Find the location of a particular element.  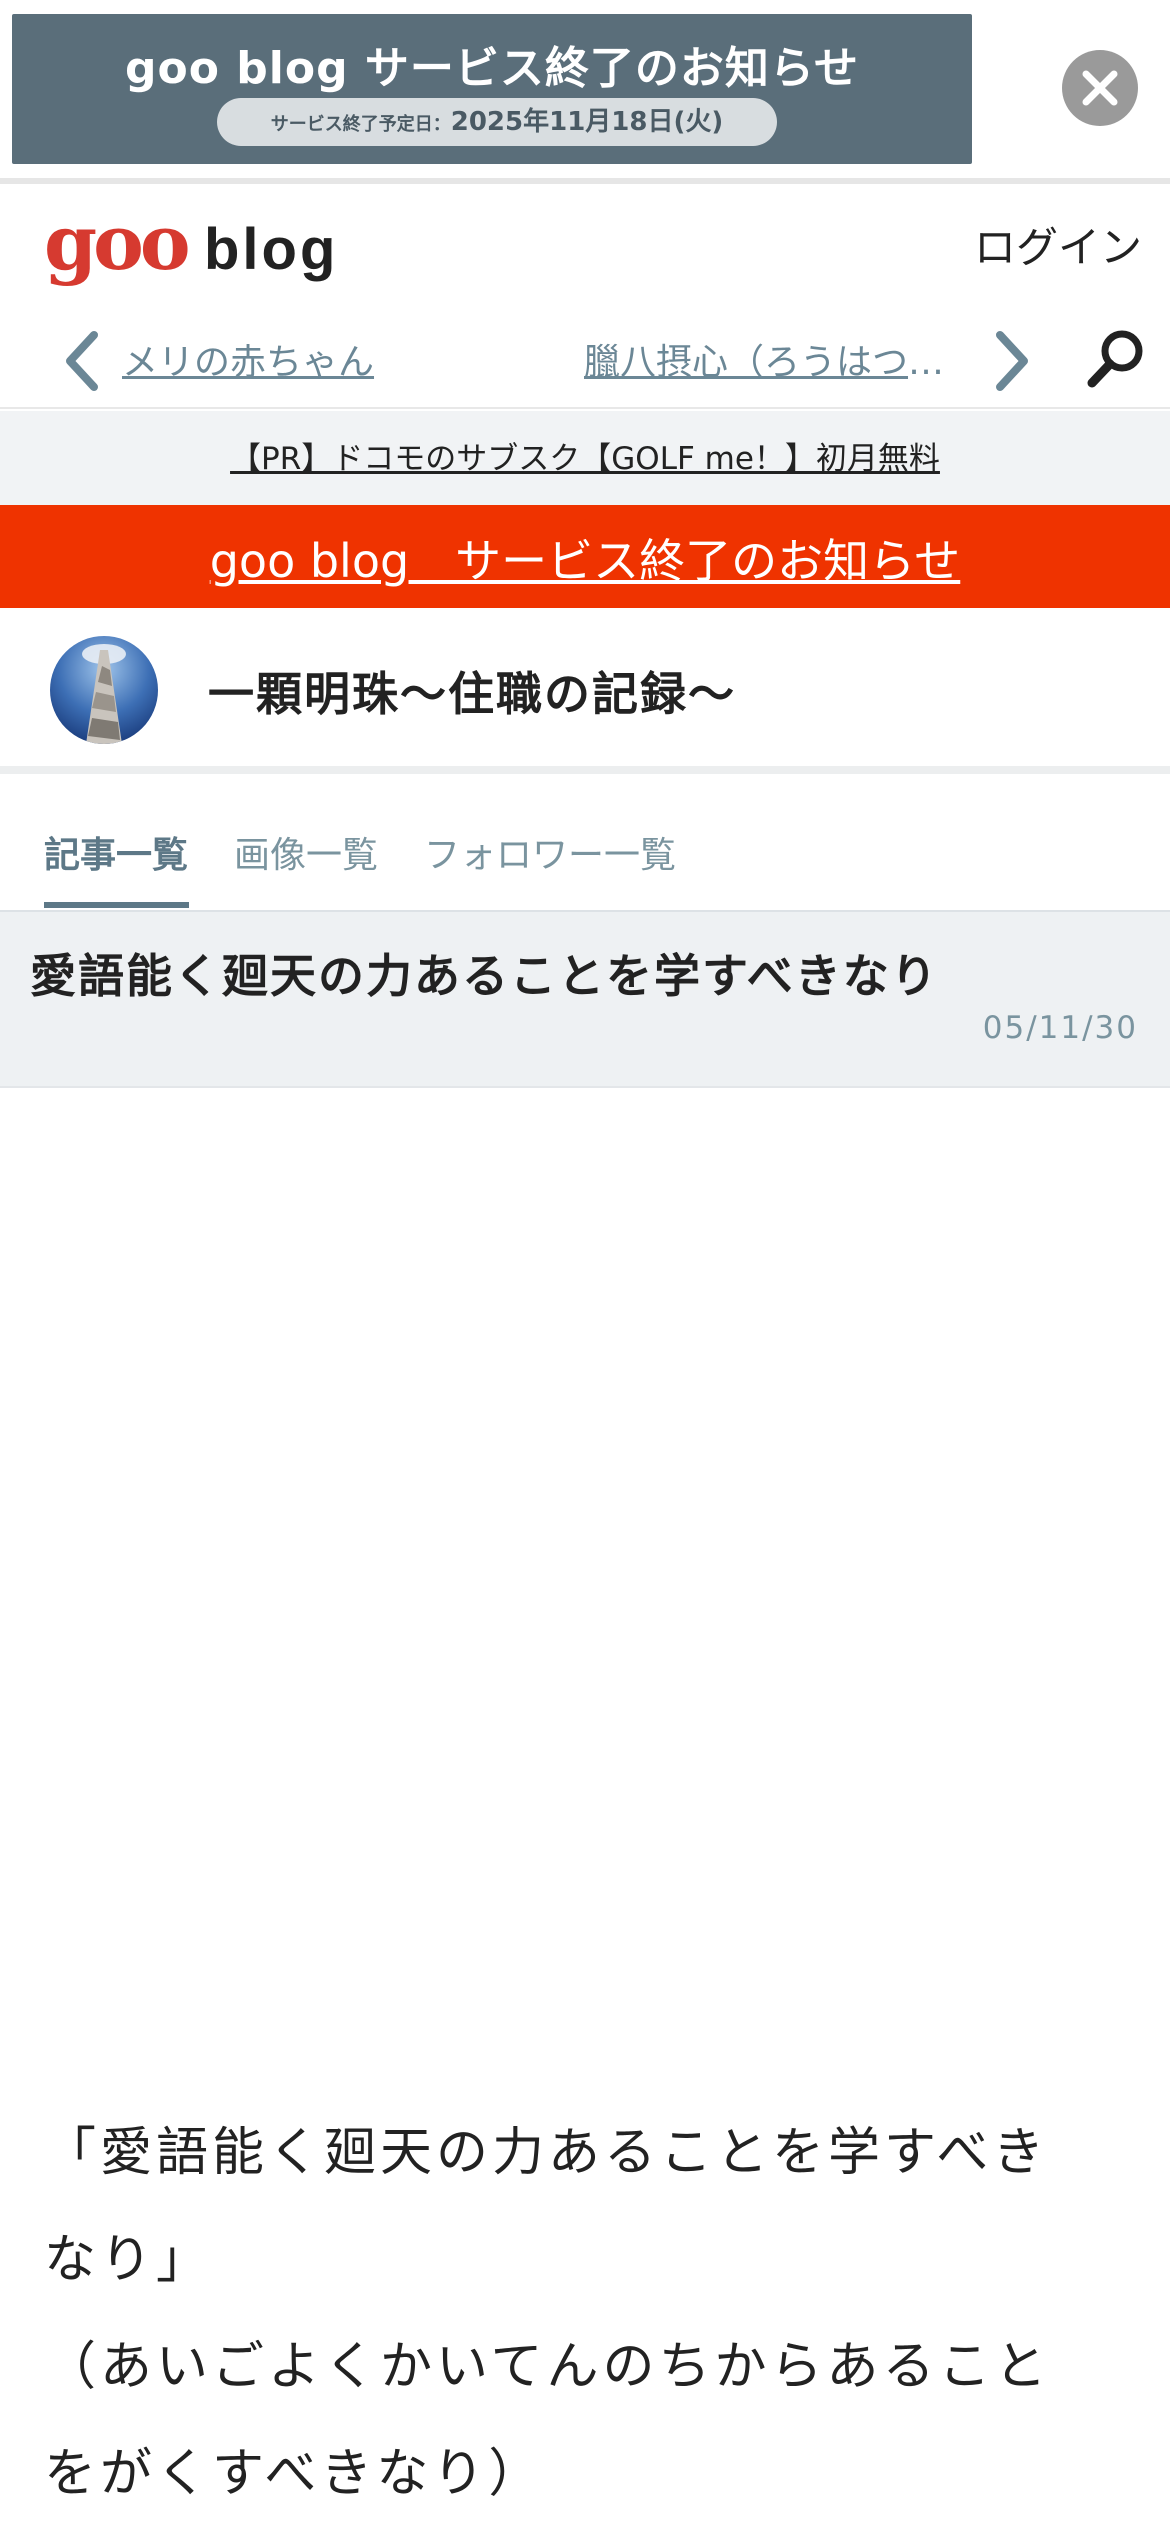

article-title: 愛語能く廻天の力あることを学すべきなり is located at coordinates (484, 976).